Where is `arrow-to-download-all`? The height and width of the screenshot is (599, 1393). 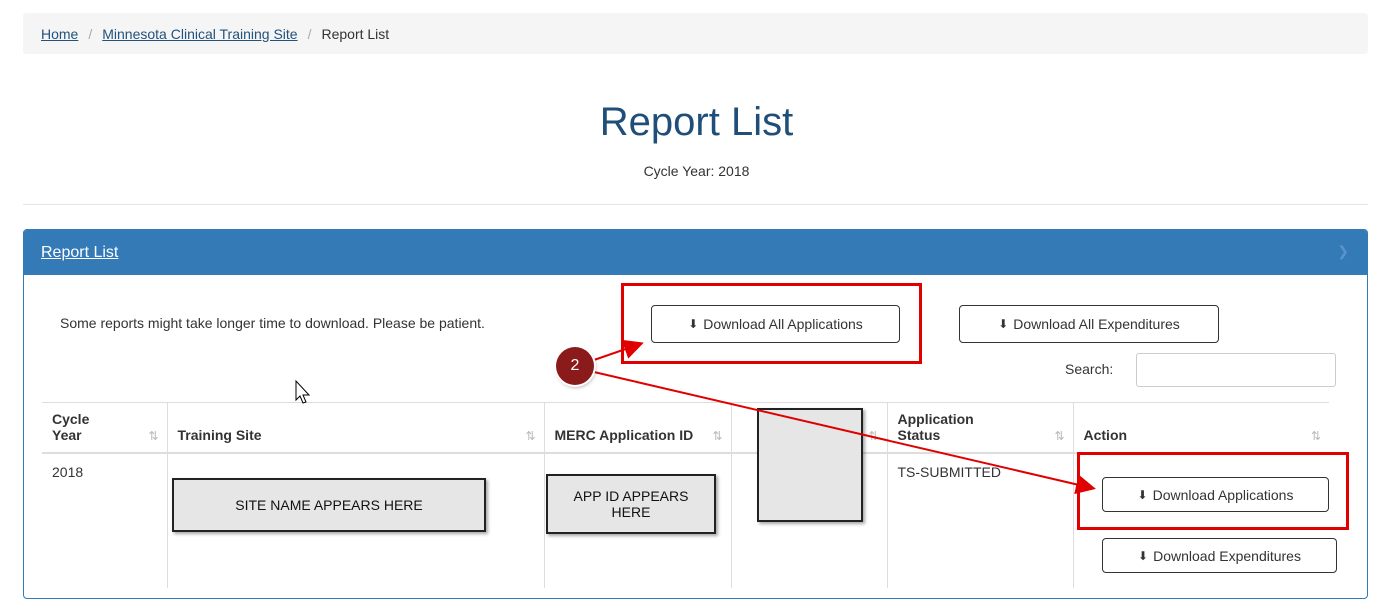
arrow-to-download-all is located at coordinates (618, 350).